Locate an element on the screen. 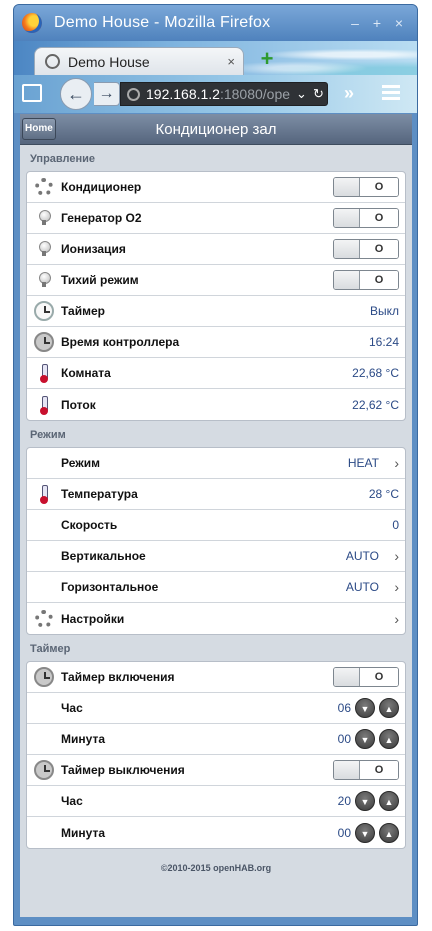 The image size is (432, 931). item-label: Таймер is located at coordinates (83, 311).